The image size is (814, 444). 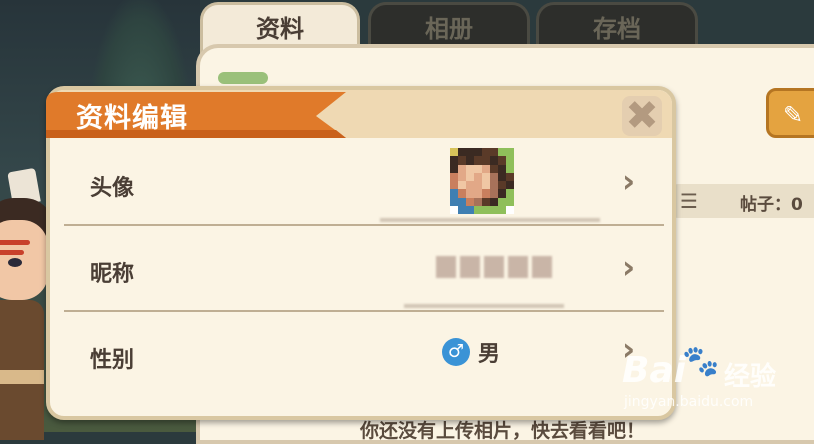 I want to click on gender-row: 性别 ♂ 男 ›, so click(x=364, y=355).